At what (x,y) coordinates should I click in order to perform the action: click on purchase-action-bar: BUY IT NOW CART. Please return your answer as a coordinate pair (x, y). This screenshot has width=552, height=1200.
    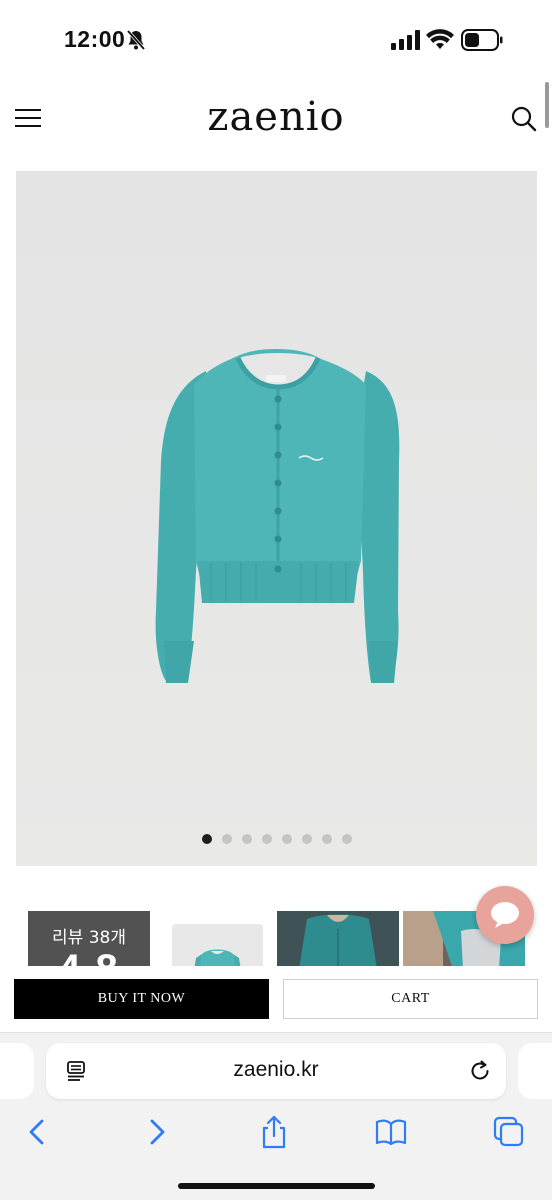
    Looking at the image, I should click on (276, 999).